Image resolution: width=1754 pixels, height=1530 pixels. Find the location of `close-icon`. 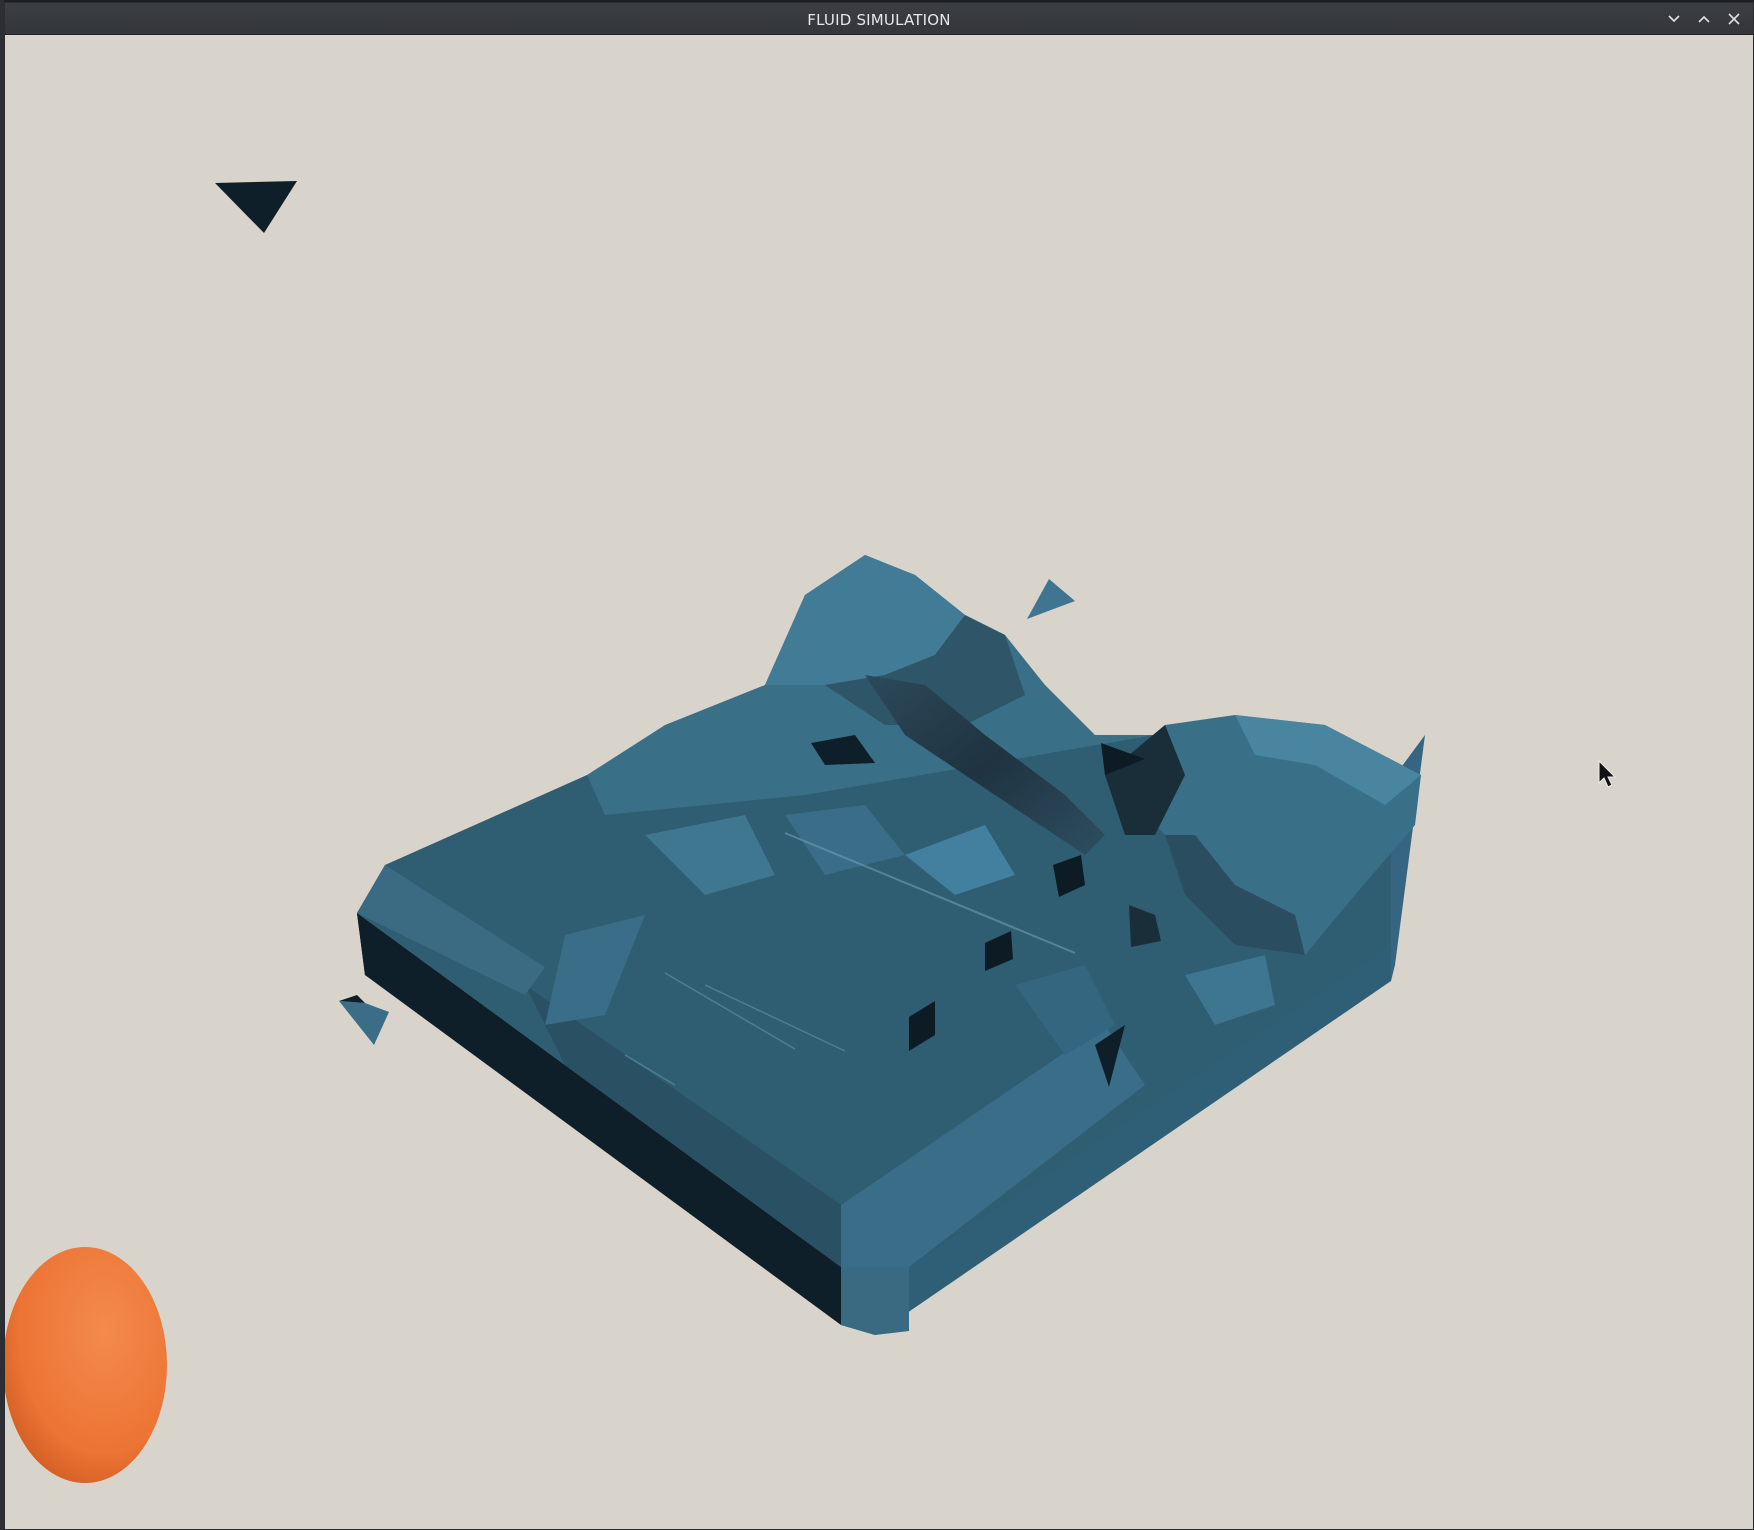

close-icon is located at coordinates (1734, 19).